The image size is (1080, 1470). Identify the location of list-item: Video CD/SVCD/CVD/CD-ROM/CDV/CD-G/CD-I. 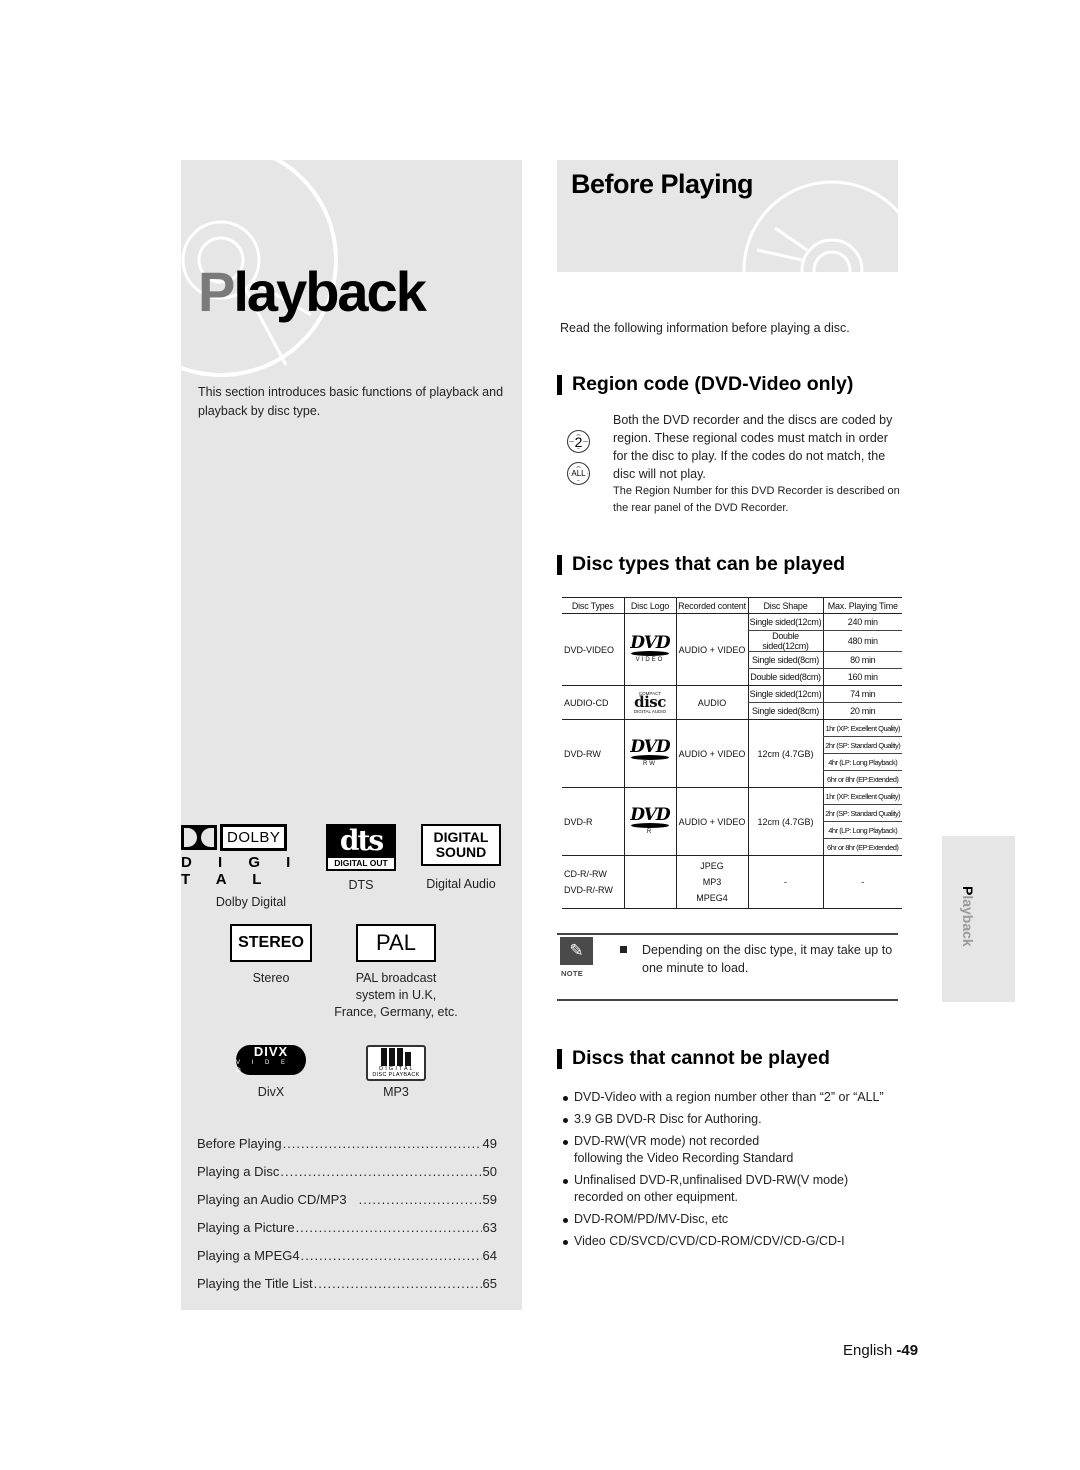
(730, 1241).